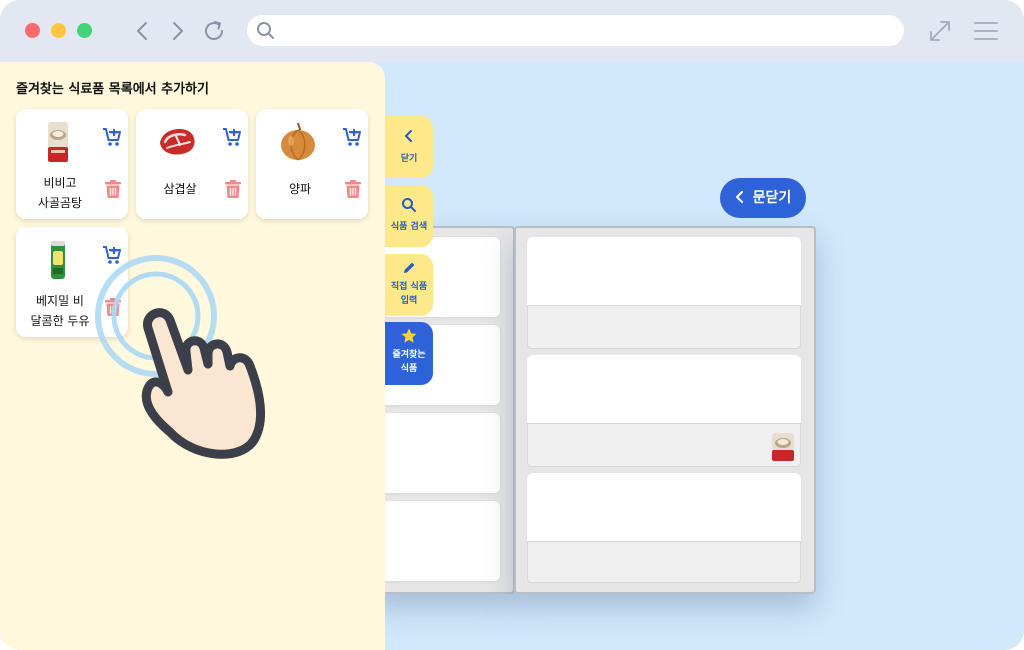 The width and height of the screenshot is (1024, 650). What do you see at coordinates (409, 362) in the screenshot?
I see `tab-favorites-label: 즐겨찾는 식품` at bounding box center [409, 362].